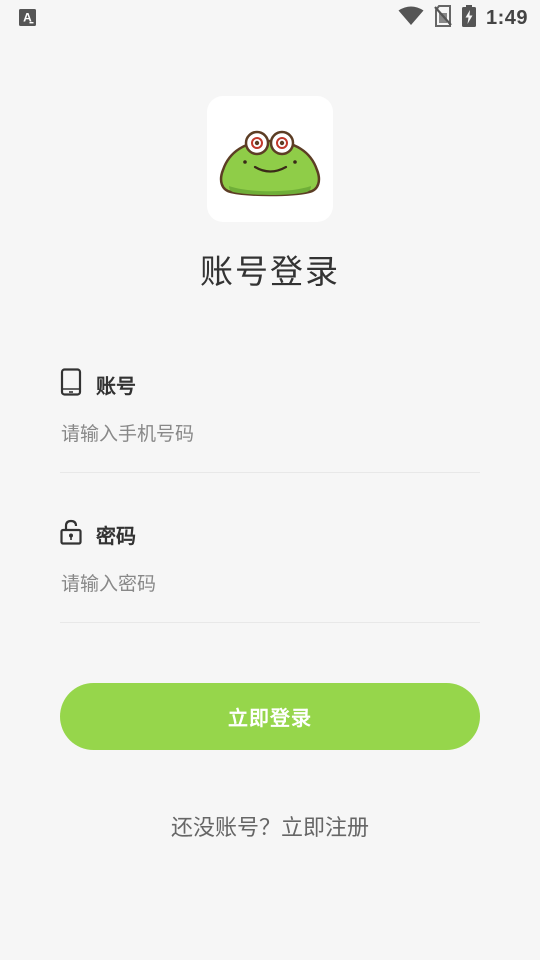 The height and width of the screenshot is (960, 540). I want to click on phone-input, so click(270, 434).